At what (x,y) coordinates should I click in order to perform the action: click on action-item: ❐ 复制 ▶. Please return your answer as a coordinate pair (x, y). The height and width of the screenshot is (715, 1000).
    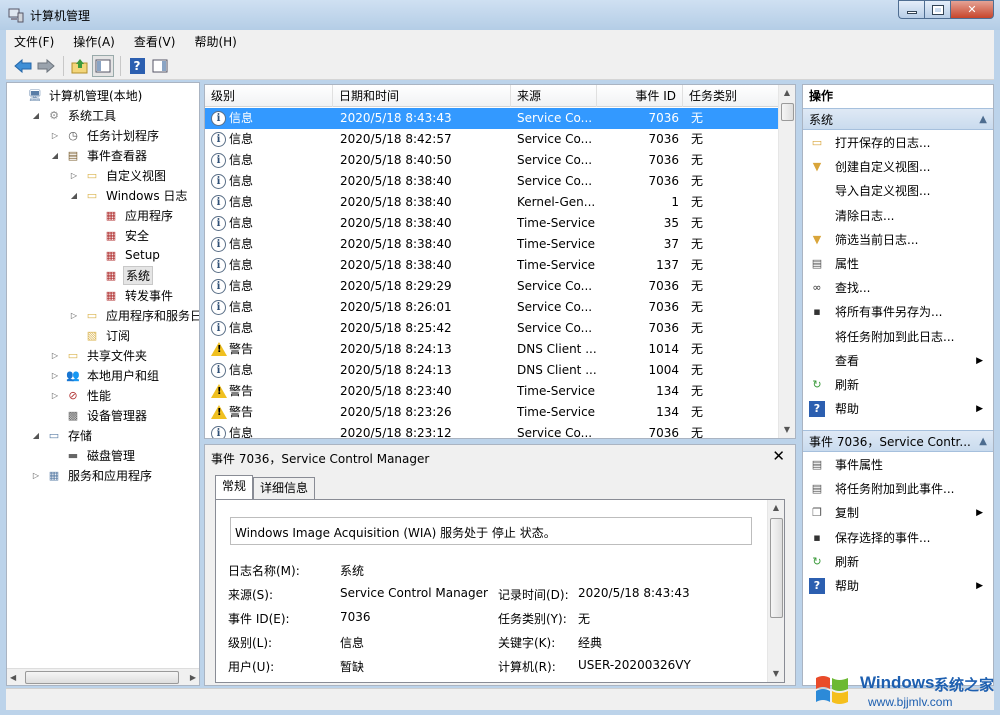
    Looking at the image, I should click on (898, 513).